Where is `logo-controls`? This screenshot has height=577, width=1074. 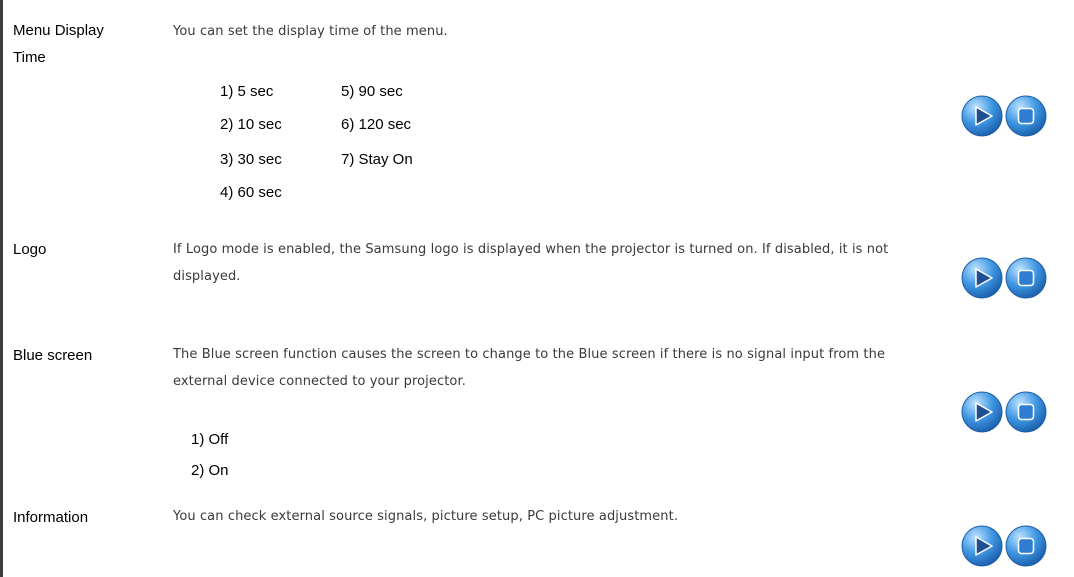
logo-controls is located at coordinates (1005, 278).